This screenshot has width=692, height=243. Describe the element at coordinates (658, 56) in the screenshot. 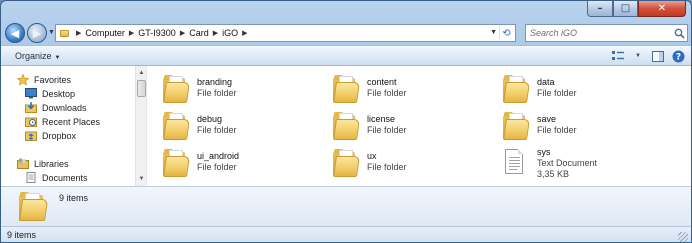

I see `preview-pane-icon` at that location.